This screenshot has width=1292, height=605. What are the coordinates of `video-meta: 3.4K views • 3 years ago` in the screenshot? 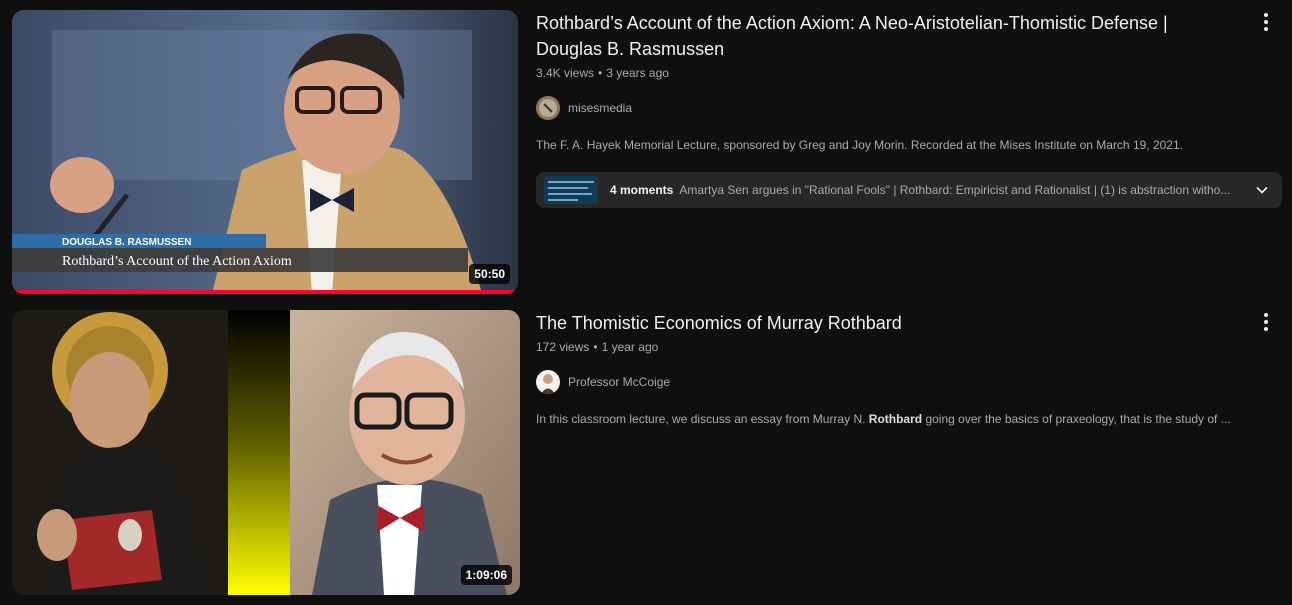 It's located at (914, 73).